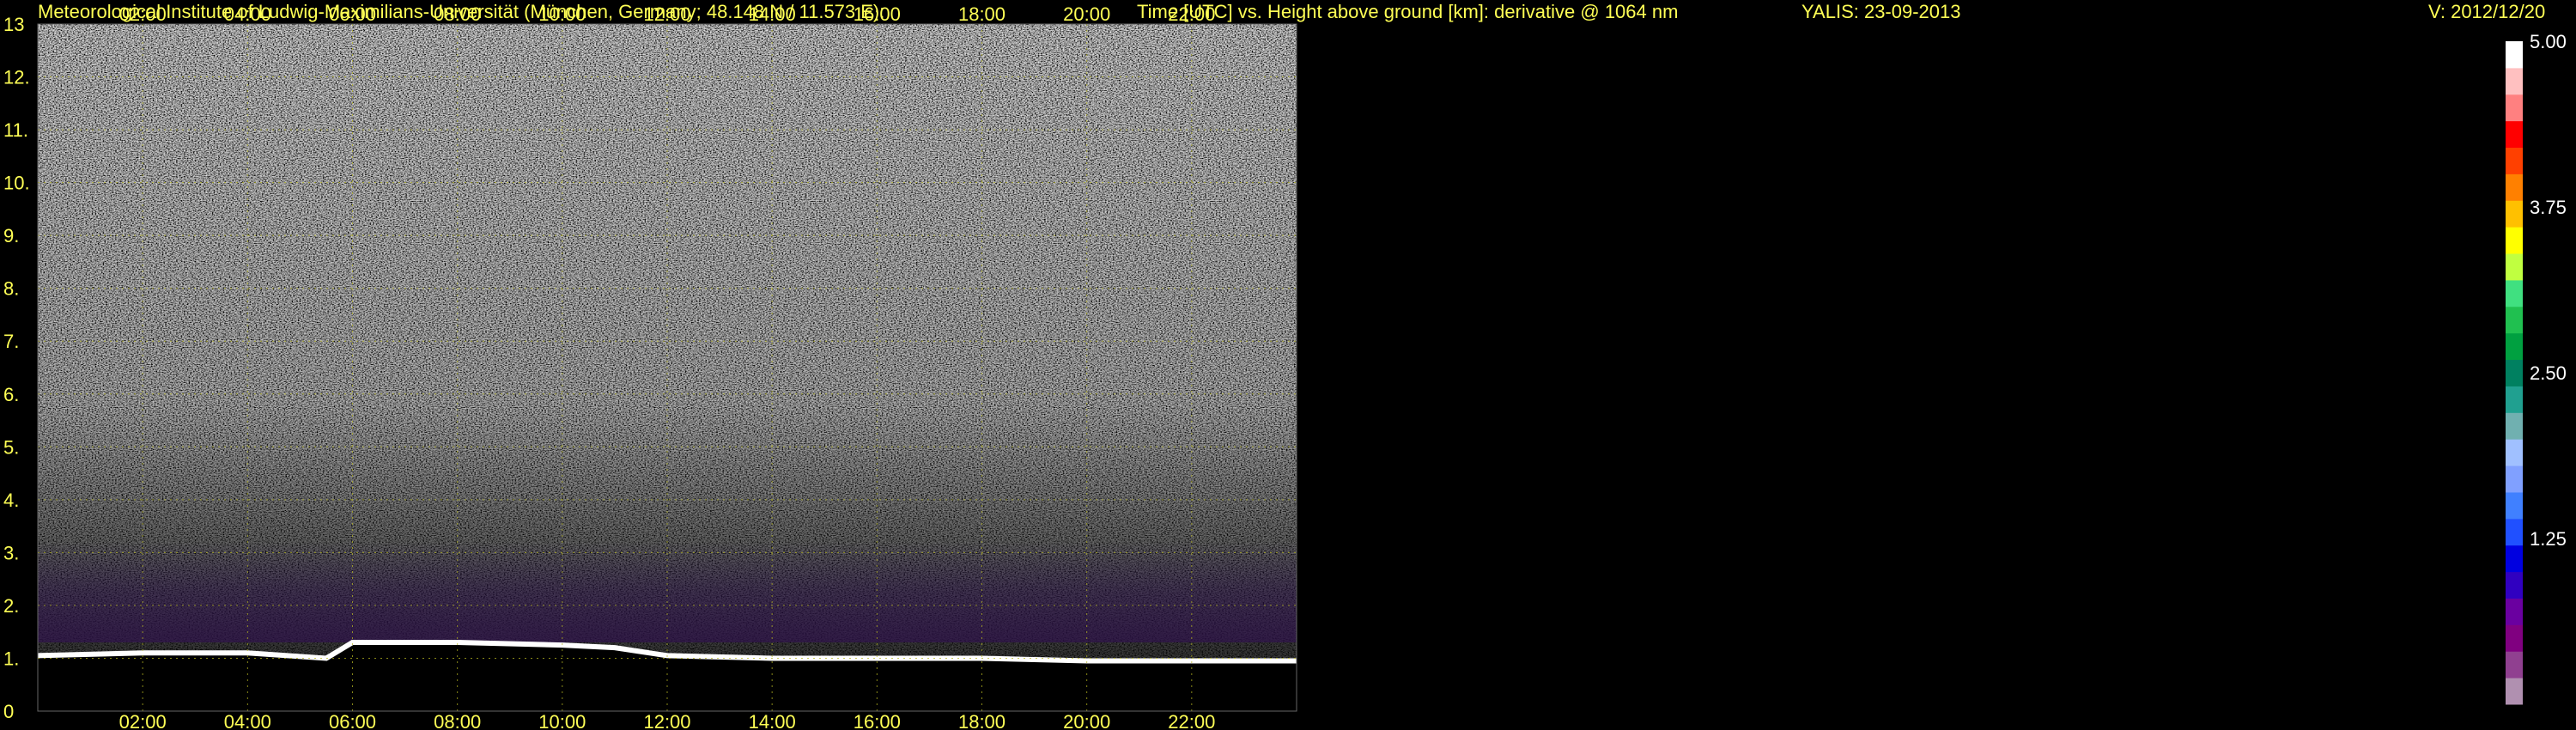  I want to click on x-tick-label-top: 04:00, so click(248, 14).